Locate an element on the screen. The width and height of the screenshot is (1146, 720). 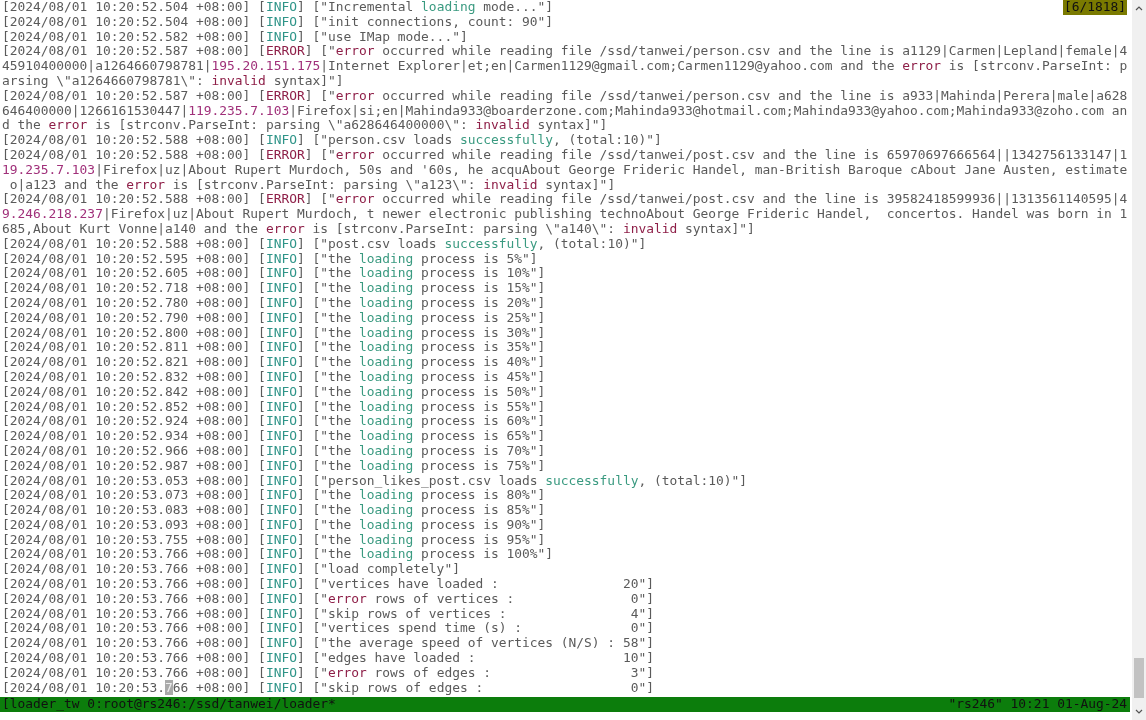
log-line: 19.235.7.103|Firefox|uz|About Rupert Murdoch, 50s and '60s, he acquAbout George Frideric Handel, man-British Baroque cAbout Jane Austen, estimate is located at coordinates (565, 170).